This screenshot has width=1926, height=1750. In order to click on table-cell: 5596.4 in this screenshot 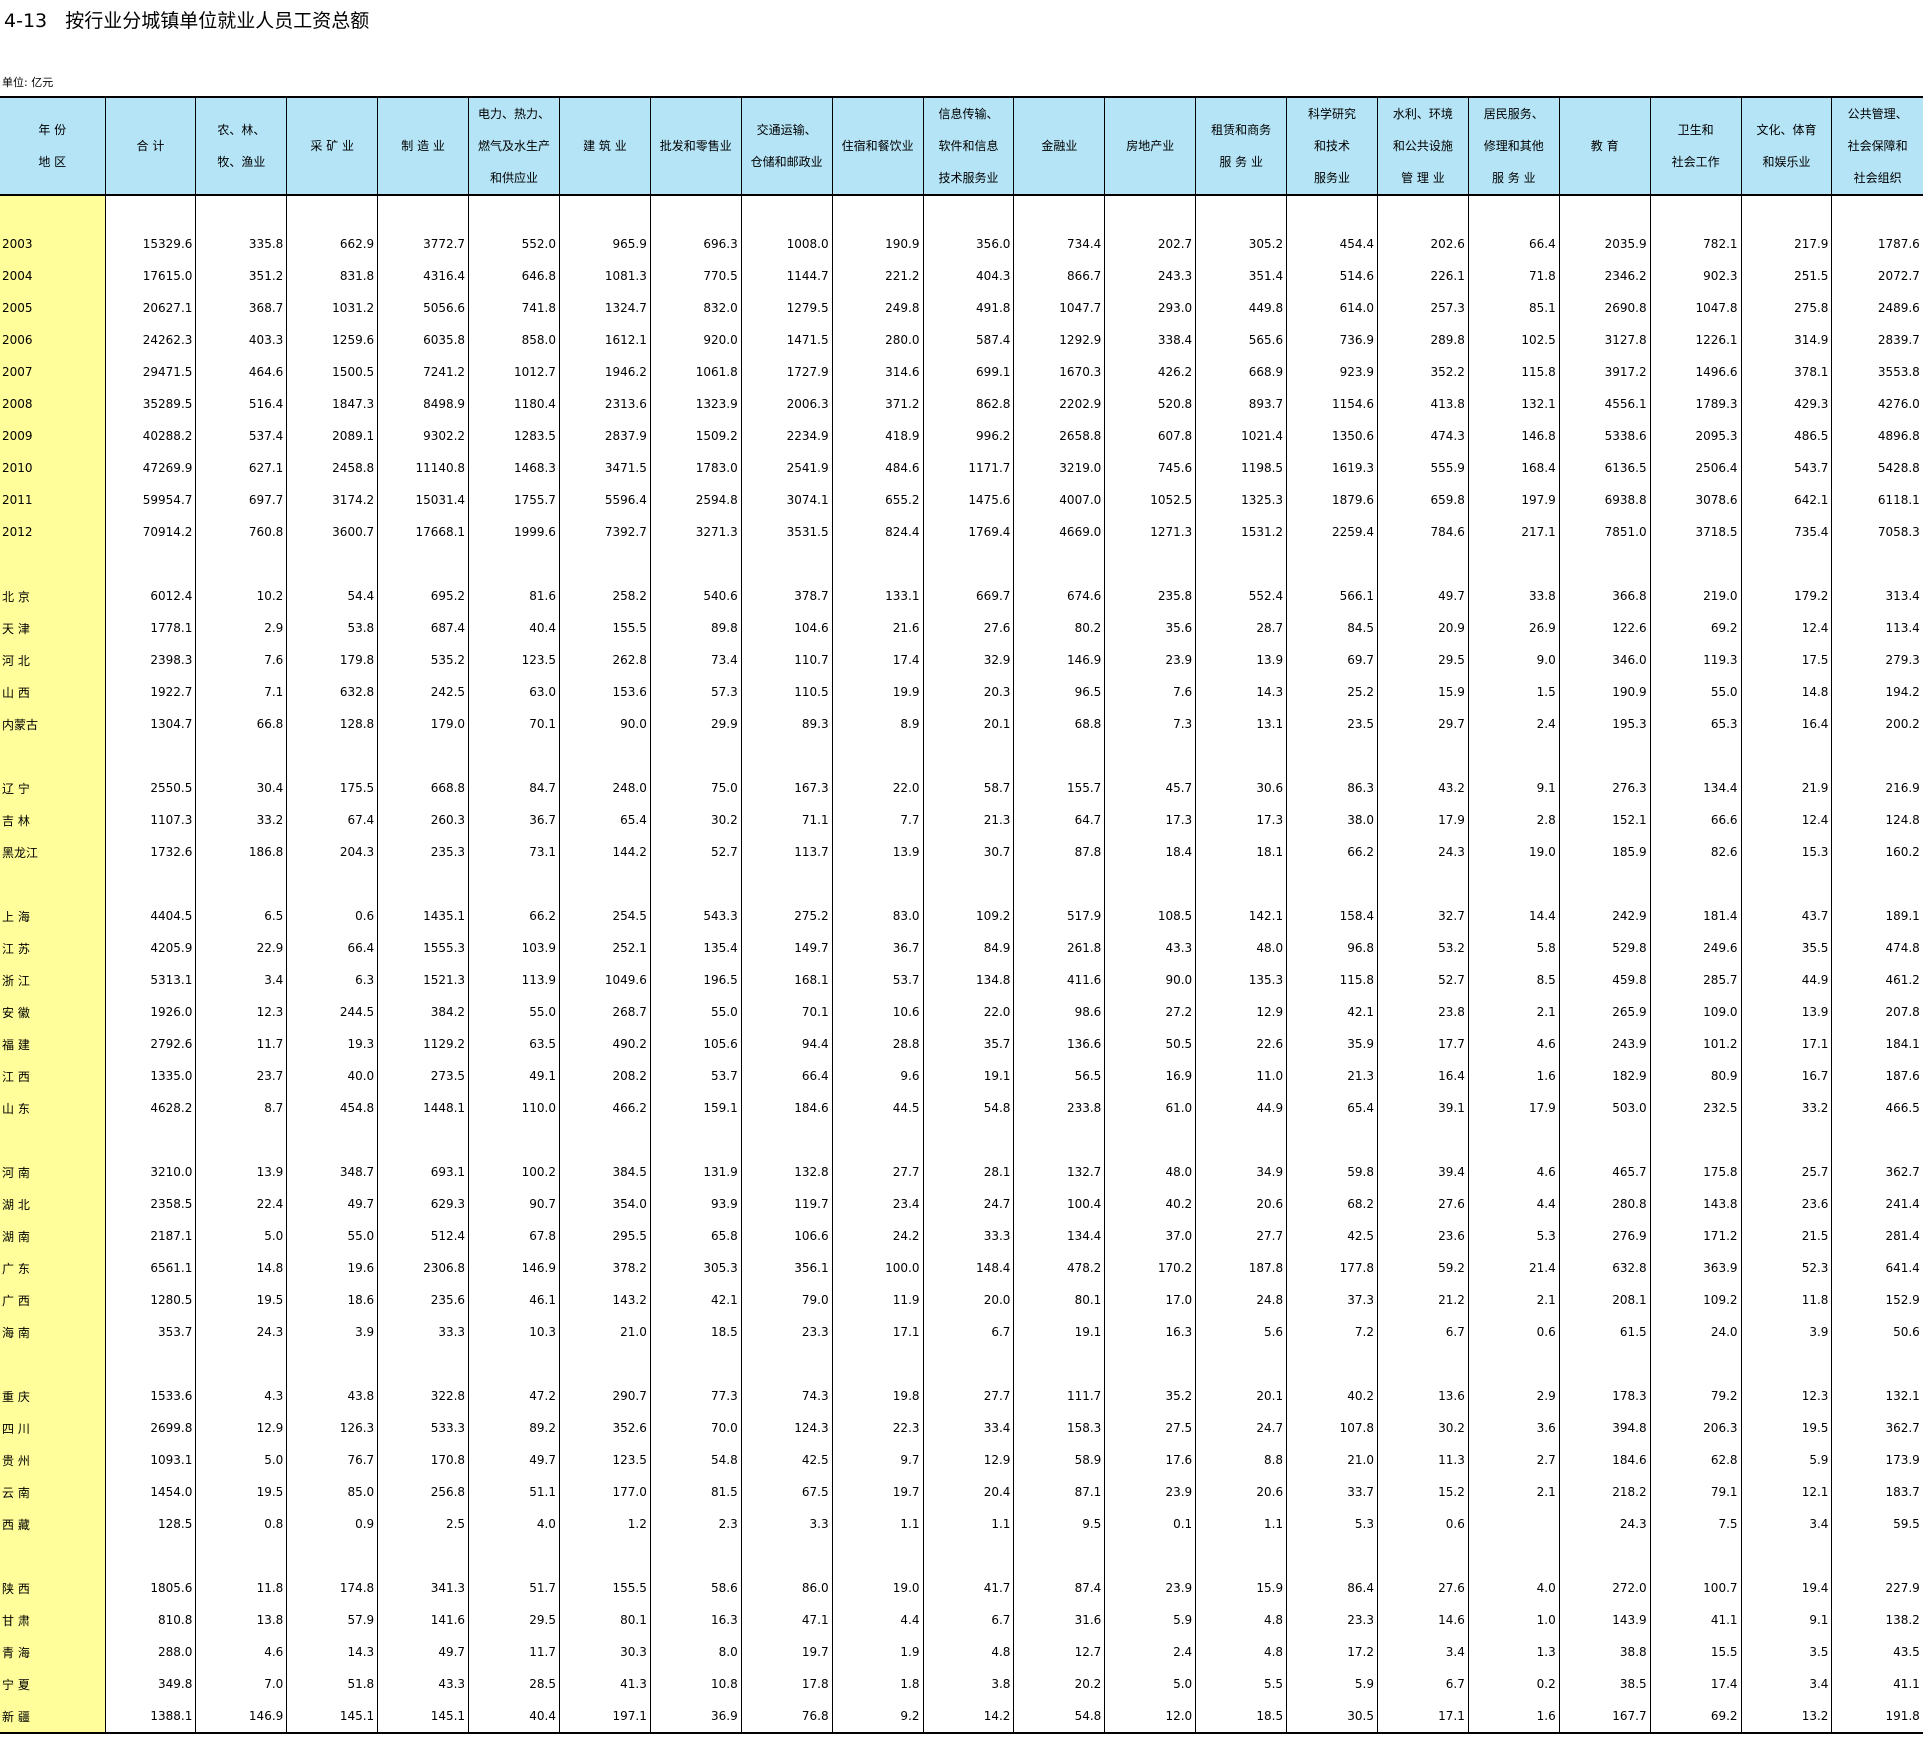, I will do `click(604, 500)`.